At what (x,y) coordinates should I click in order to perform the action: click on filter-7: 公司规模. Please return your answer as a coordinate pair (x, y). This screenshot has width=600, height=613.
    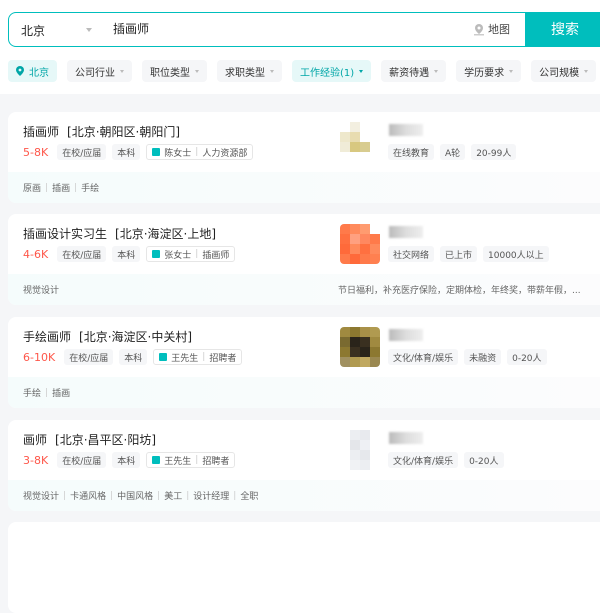
    Looking at the image, I should click on (564, 71).